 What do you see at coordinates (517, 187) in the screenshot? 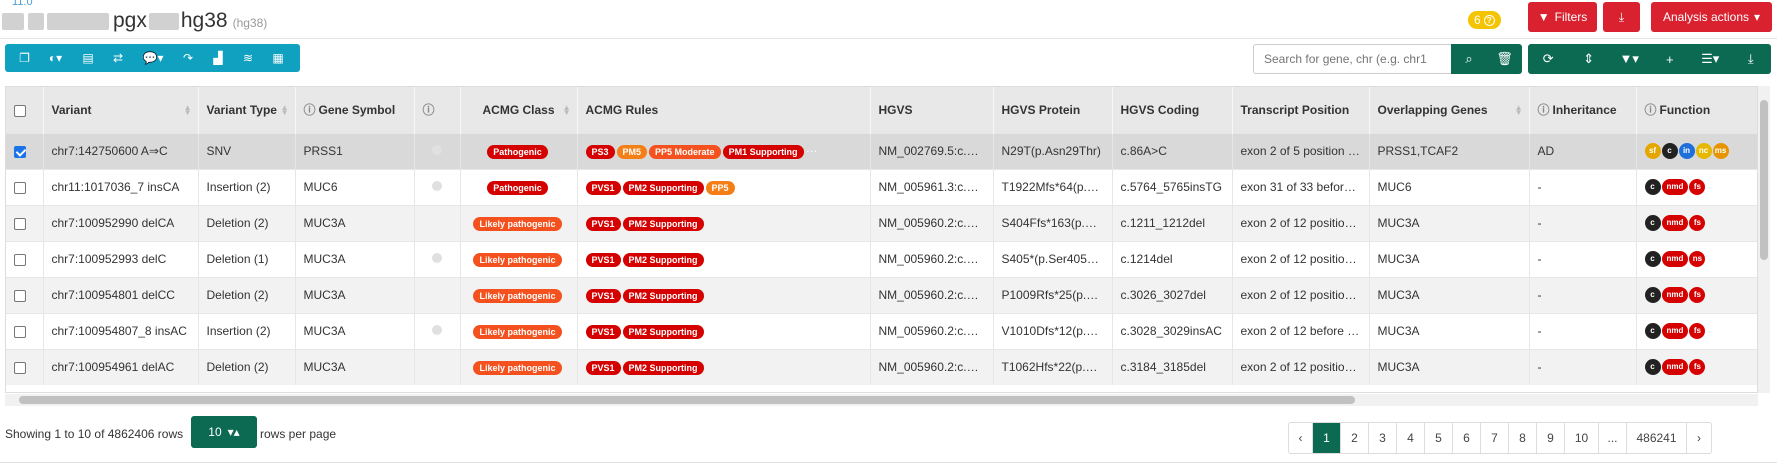
I see `acmg-class-badge: Pathogenic` at bounding box center [517, 187].